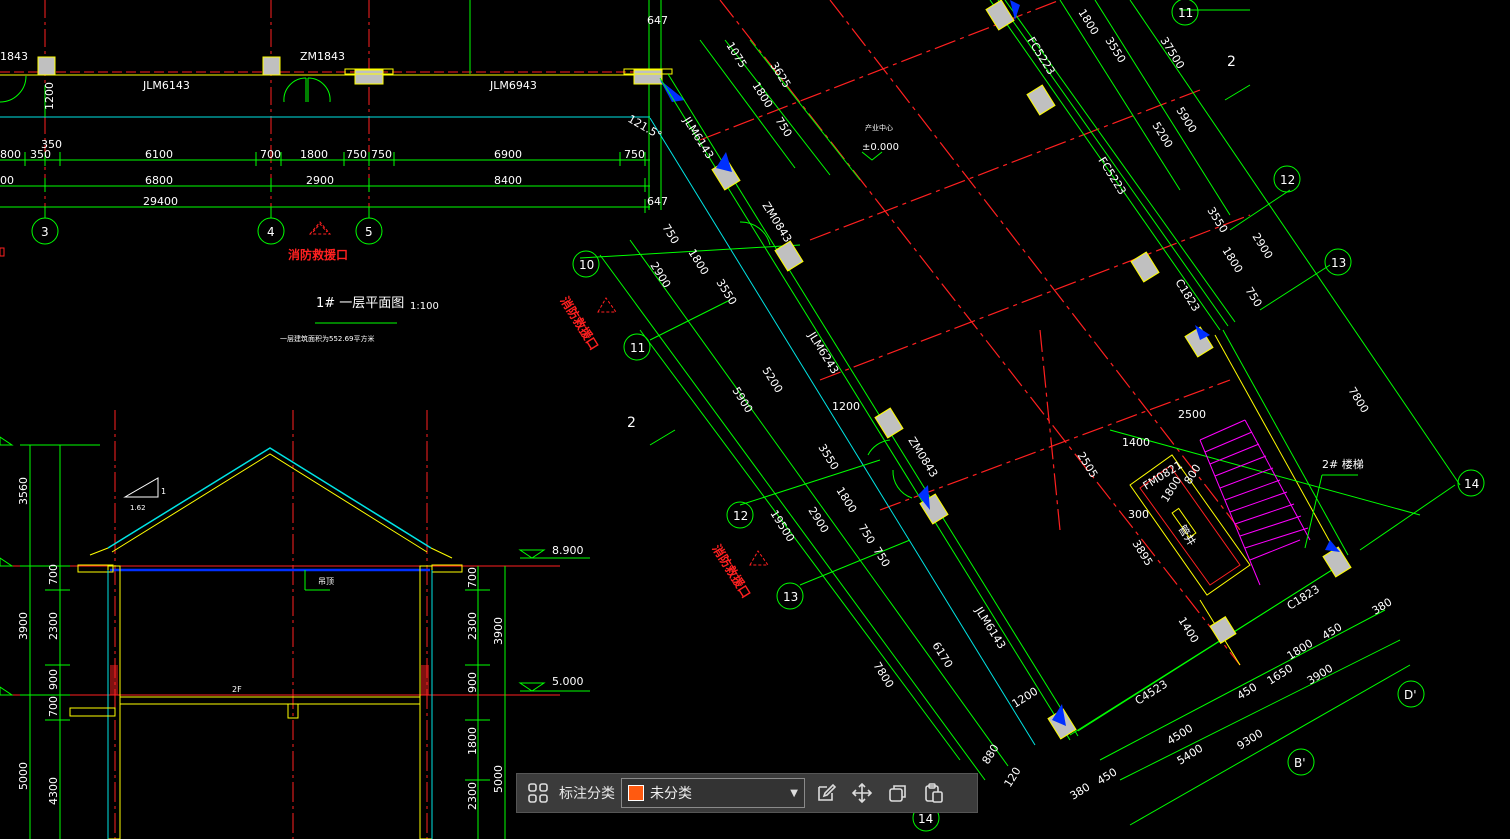 The image size is (1510, 839). I want to click on section-dim-r-0: 700, so click(472, 577).